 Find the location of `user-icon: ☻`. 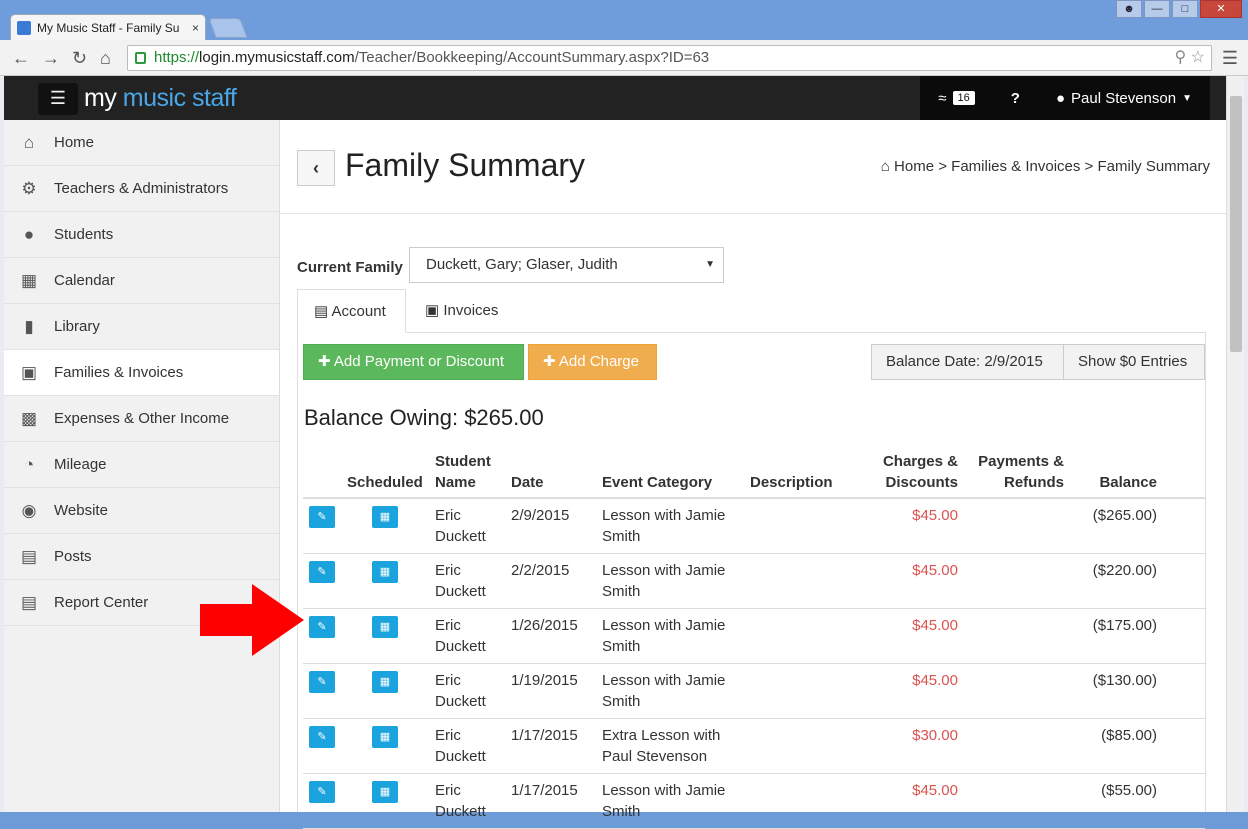

user-icon: ☻ is located at coordinates (1129, 9).